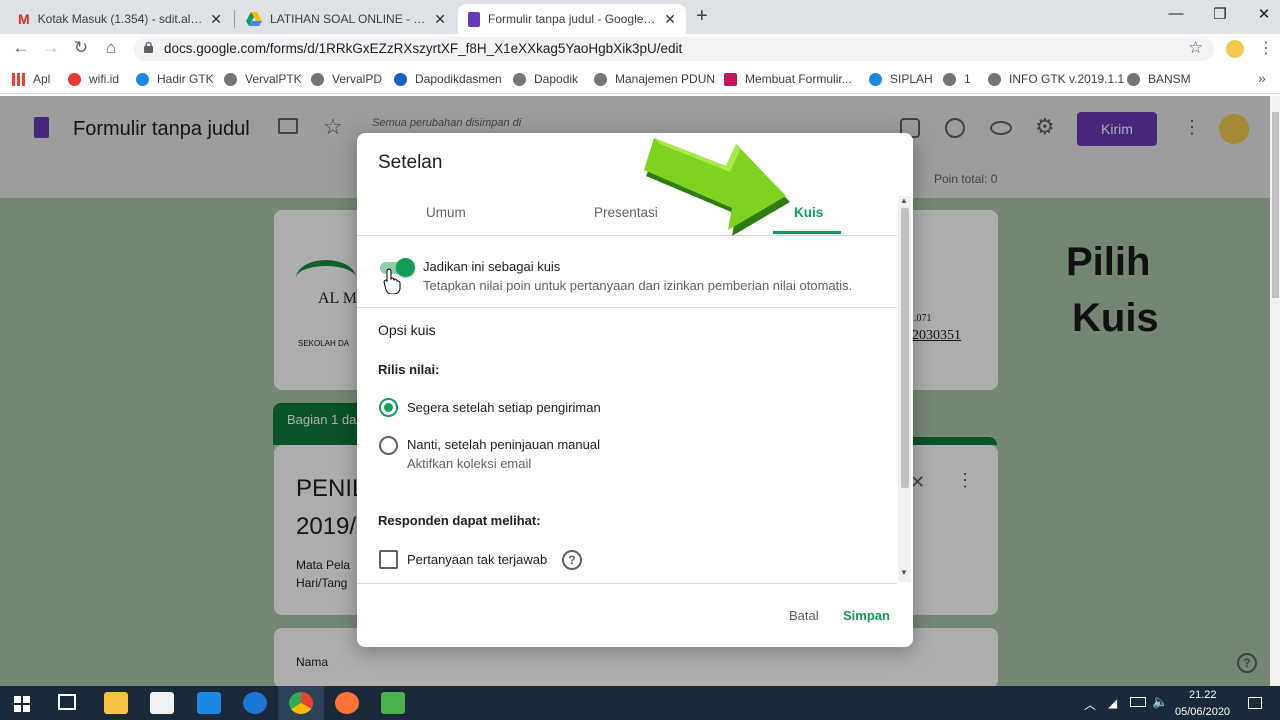 Image resolution: width=1280 pixels, height=720 pixels. I want to click on windows-start-icon, so click(22, 704).